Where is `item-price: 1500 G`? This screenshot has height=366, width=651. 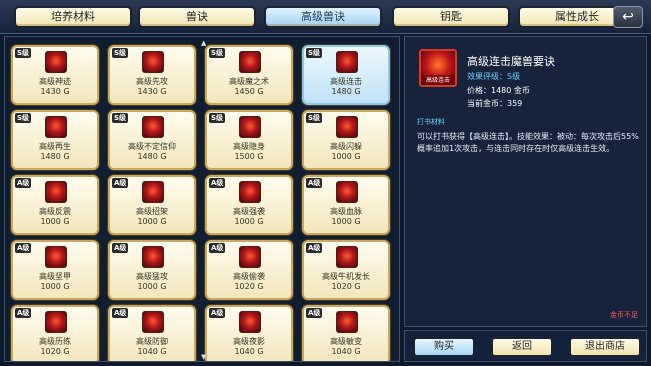 item-price: 1500 G is located at coordinates (249, 156).